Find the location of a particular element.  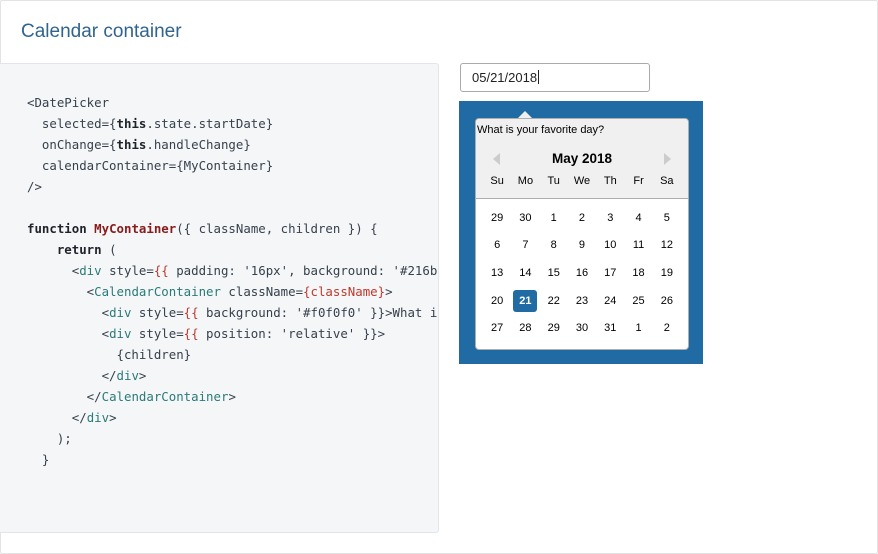

calendar-day: 19 is located at coordinates (667, 273).